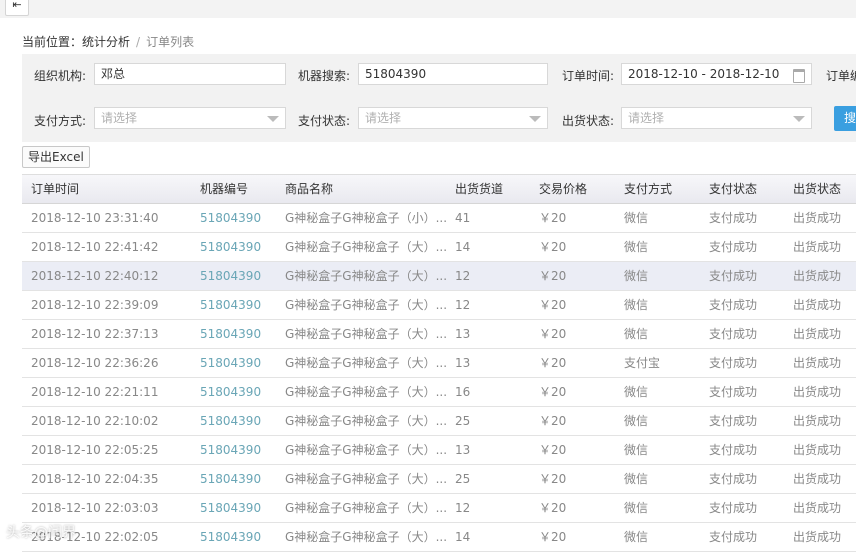 The height and width of the screenshot is (552, 856). Describe the element at coordinates (799, 76) in the screenshot. I see `calendar-icon` at that location.